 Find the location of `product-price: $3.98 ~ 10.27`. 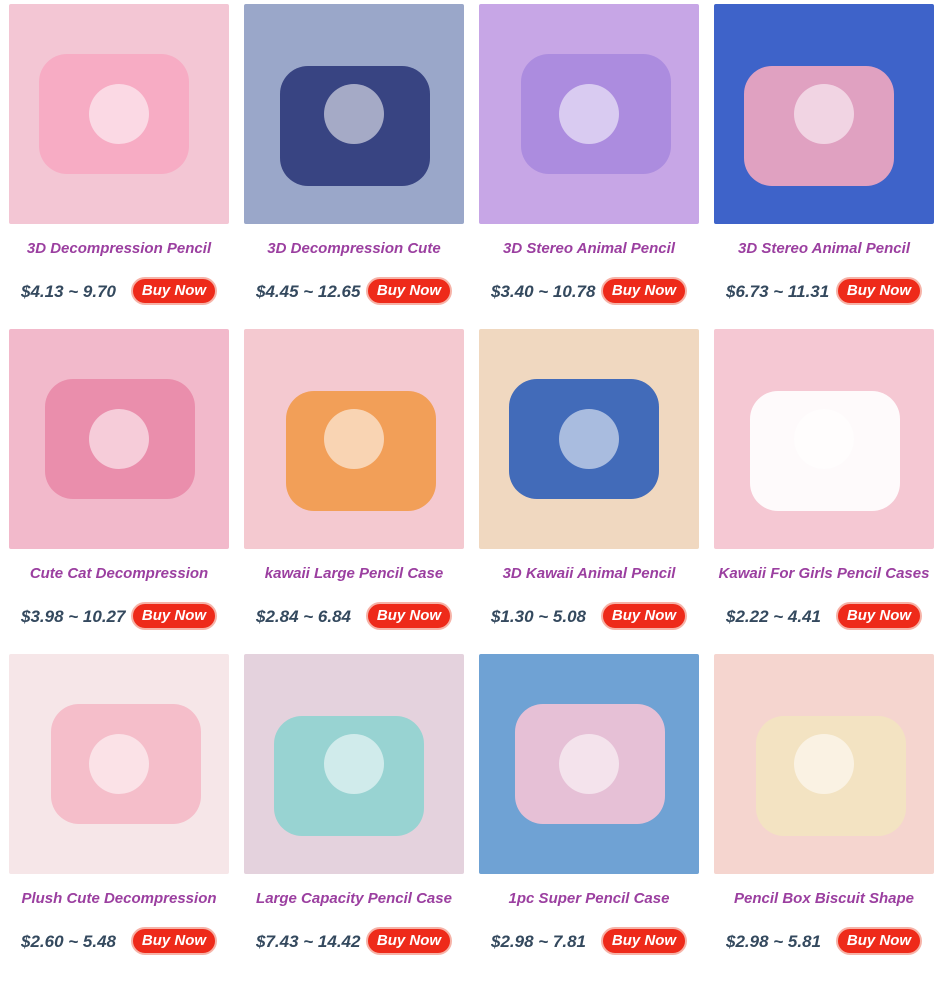

product-price: $3.98 ~ 10.27 is located at coordinates (73, 616).